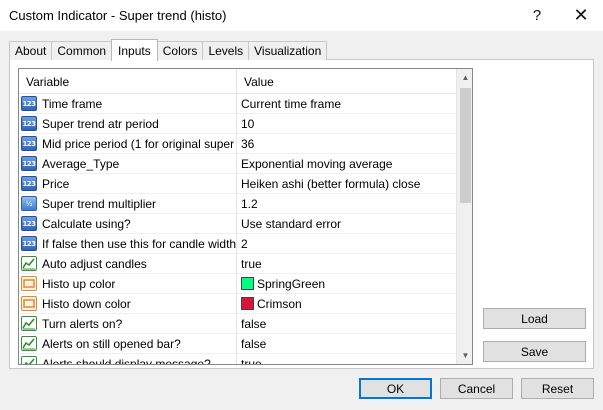 The height and width of the screenshot is (410, 603). Describe the element at coordinates (291, 283) in the screenshot. I see `value-text: SpringGreen` at that location.